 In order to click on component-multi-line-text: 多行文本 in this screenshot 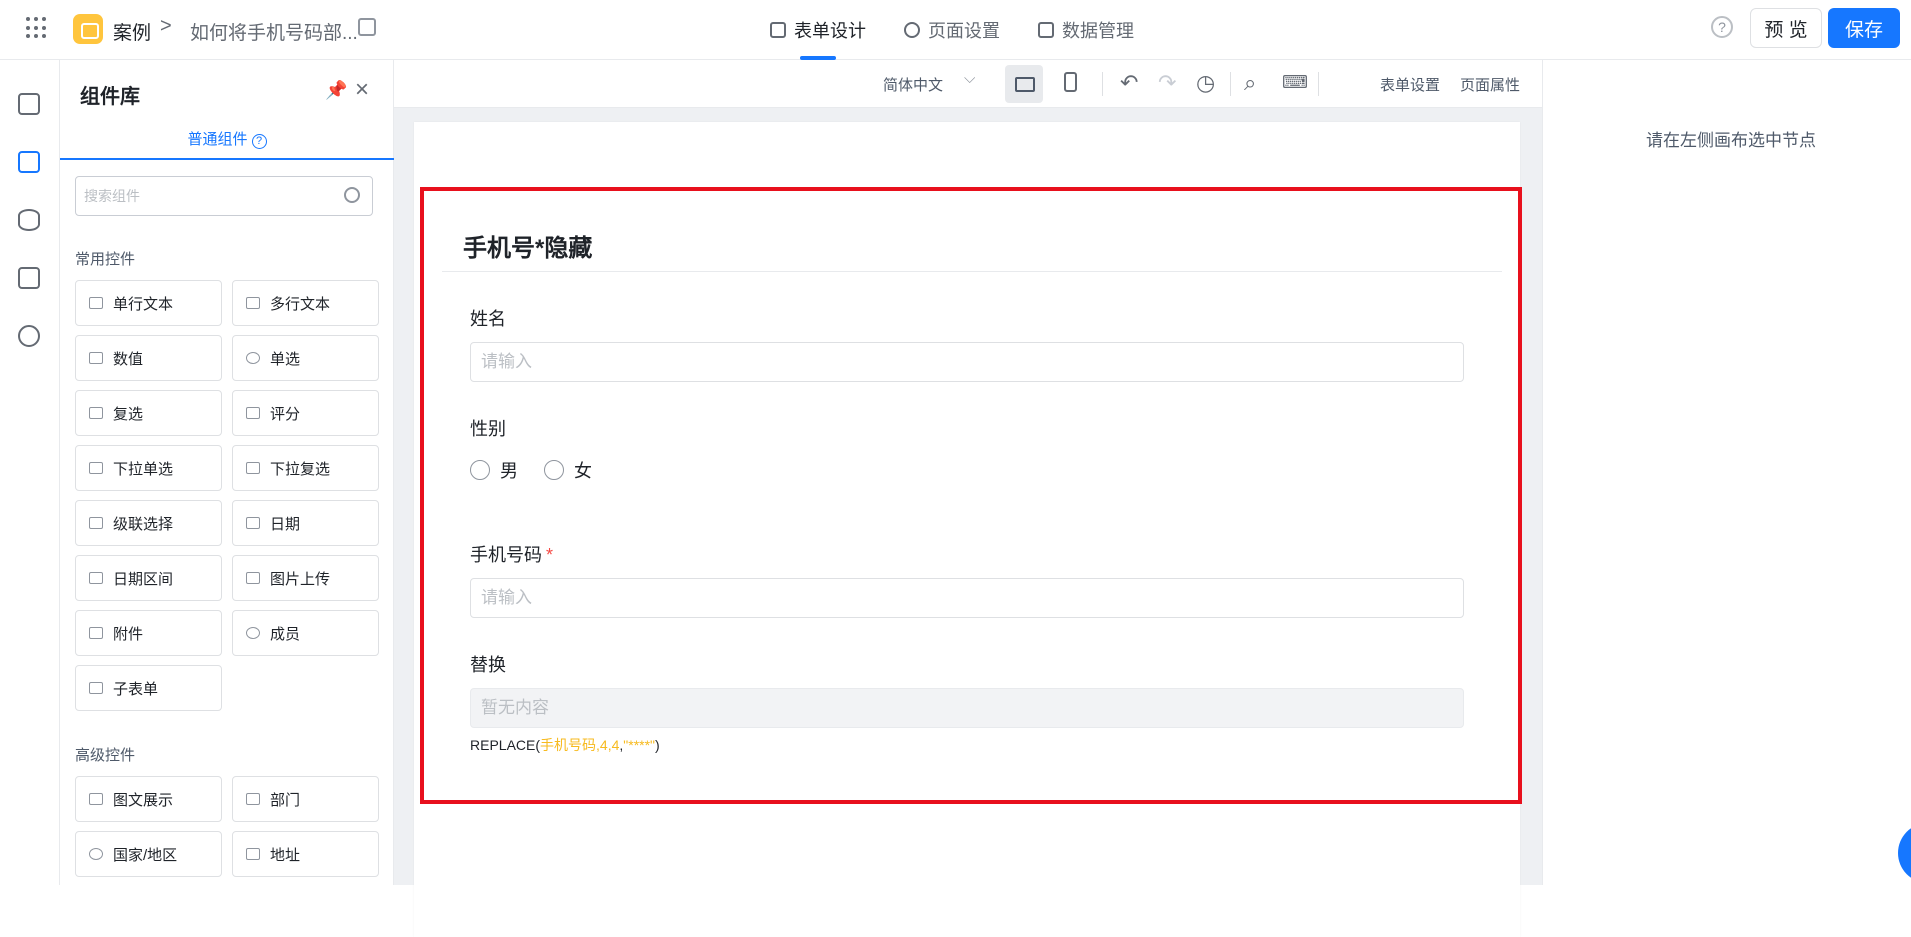, I will do `click(305, 303)`.